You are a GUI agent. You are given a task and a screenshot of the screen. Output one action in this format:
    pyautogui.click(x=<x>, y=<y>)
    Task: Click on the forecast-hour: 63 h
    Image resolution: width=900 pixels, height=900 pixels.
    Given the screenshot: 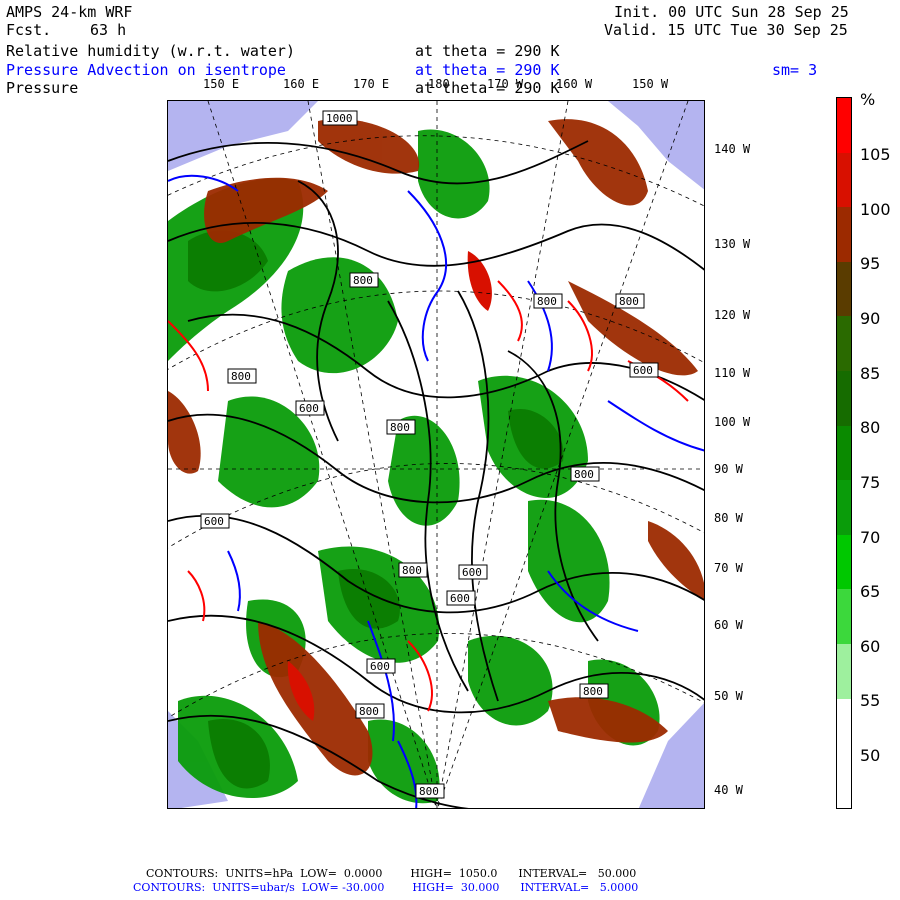 What is the action you would take?
    pyautogui.click(x=108, y=30)
    